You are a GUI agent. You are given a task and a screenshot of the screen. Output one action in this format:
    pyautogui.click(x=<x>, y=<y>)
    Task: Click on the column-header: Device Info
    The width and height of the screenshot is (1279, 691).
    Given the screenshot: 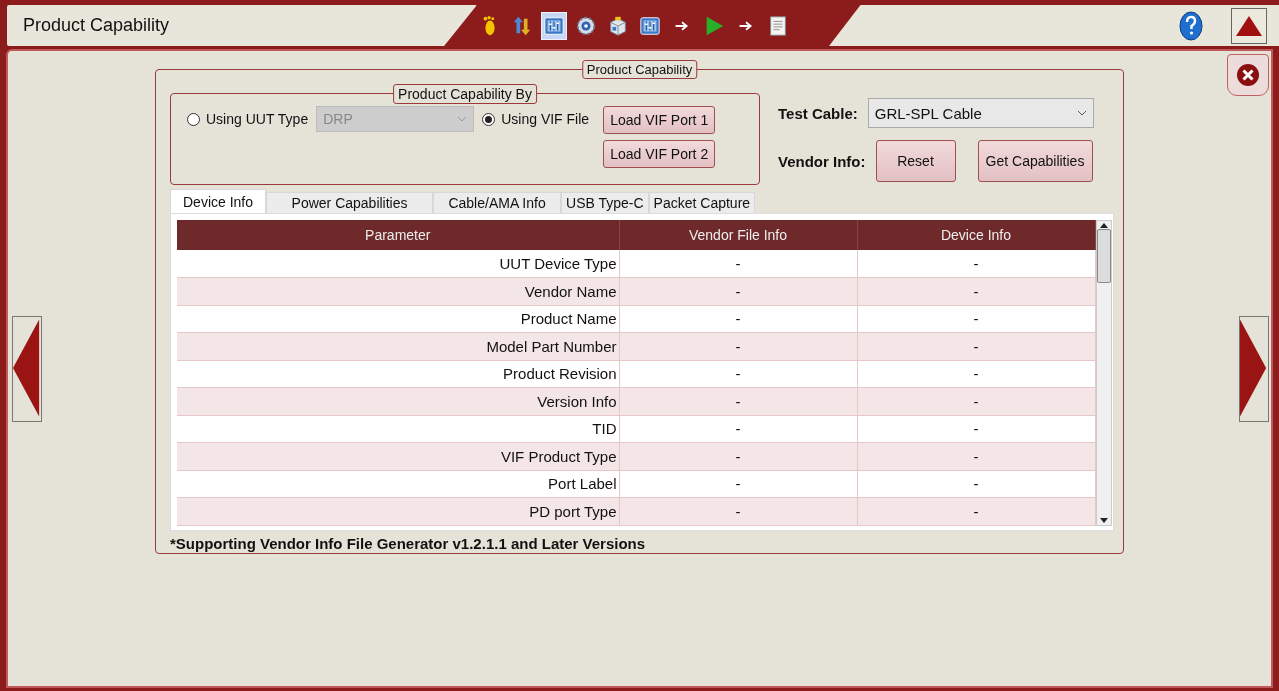 What is the action you would take?
    pyautogui.click(x=976, y=235)
    